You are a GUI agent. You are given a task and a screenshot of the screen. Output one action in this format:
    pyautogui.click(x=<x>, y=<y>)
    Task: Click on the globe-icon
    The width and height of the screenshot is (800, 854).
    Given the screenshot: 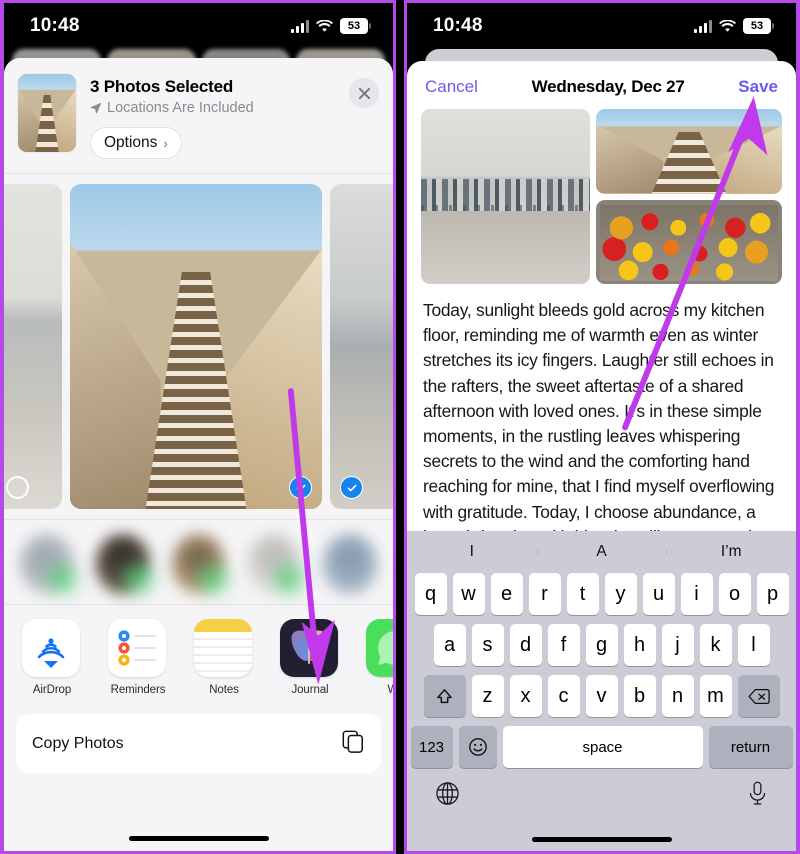 What is the action you would take?
    pyautogui.click(x=447, y=793)
    